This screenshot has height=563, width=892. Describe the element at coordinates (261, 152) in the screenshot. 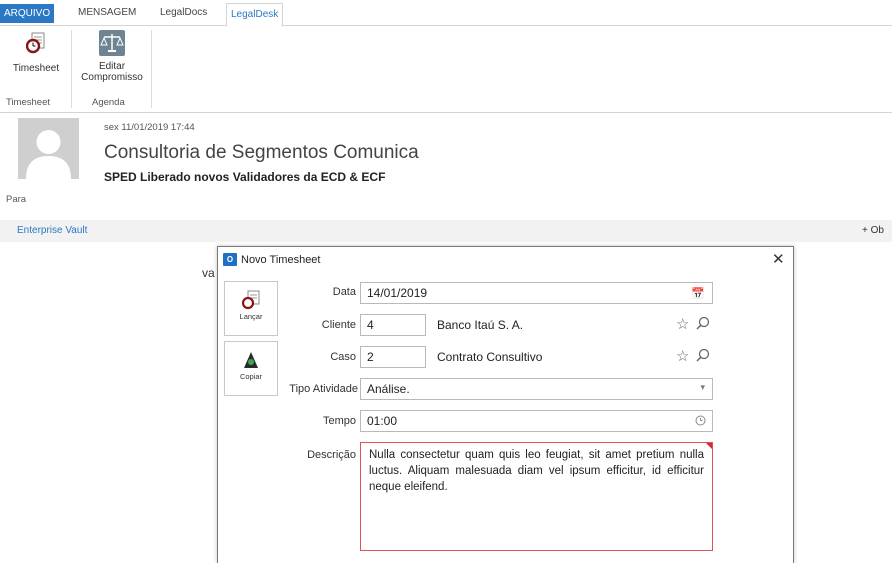

I see `message-sender: Consultoria de Segmentos Comunica` at that location.